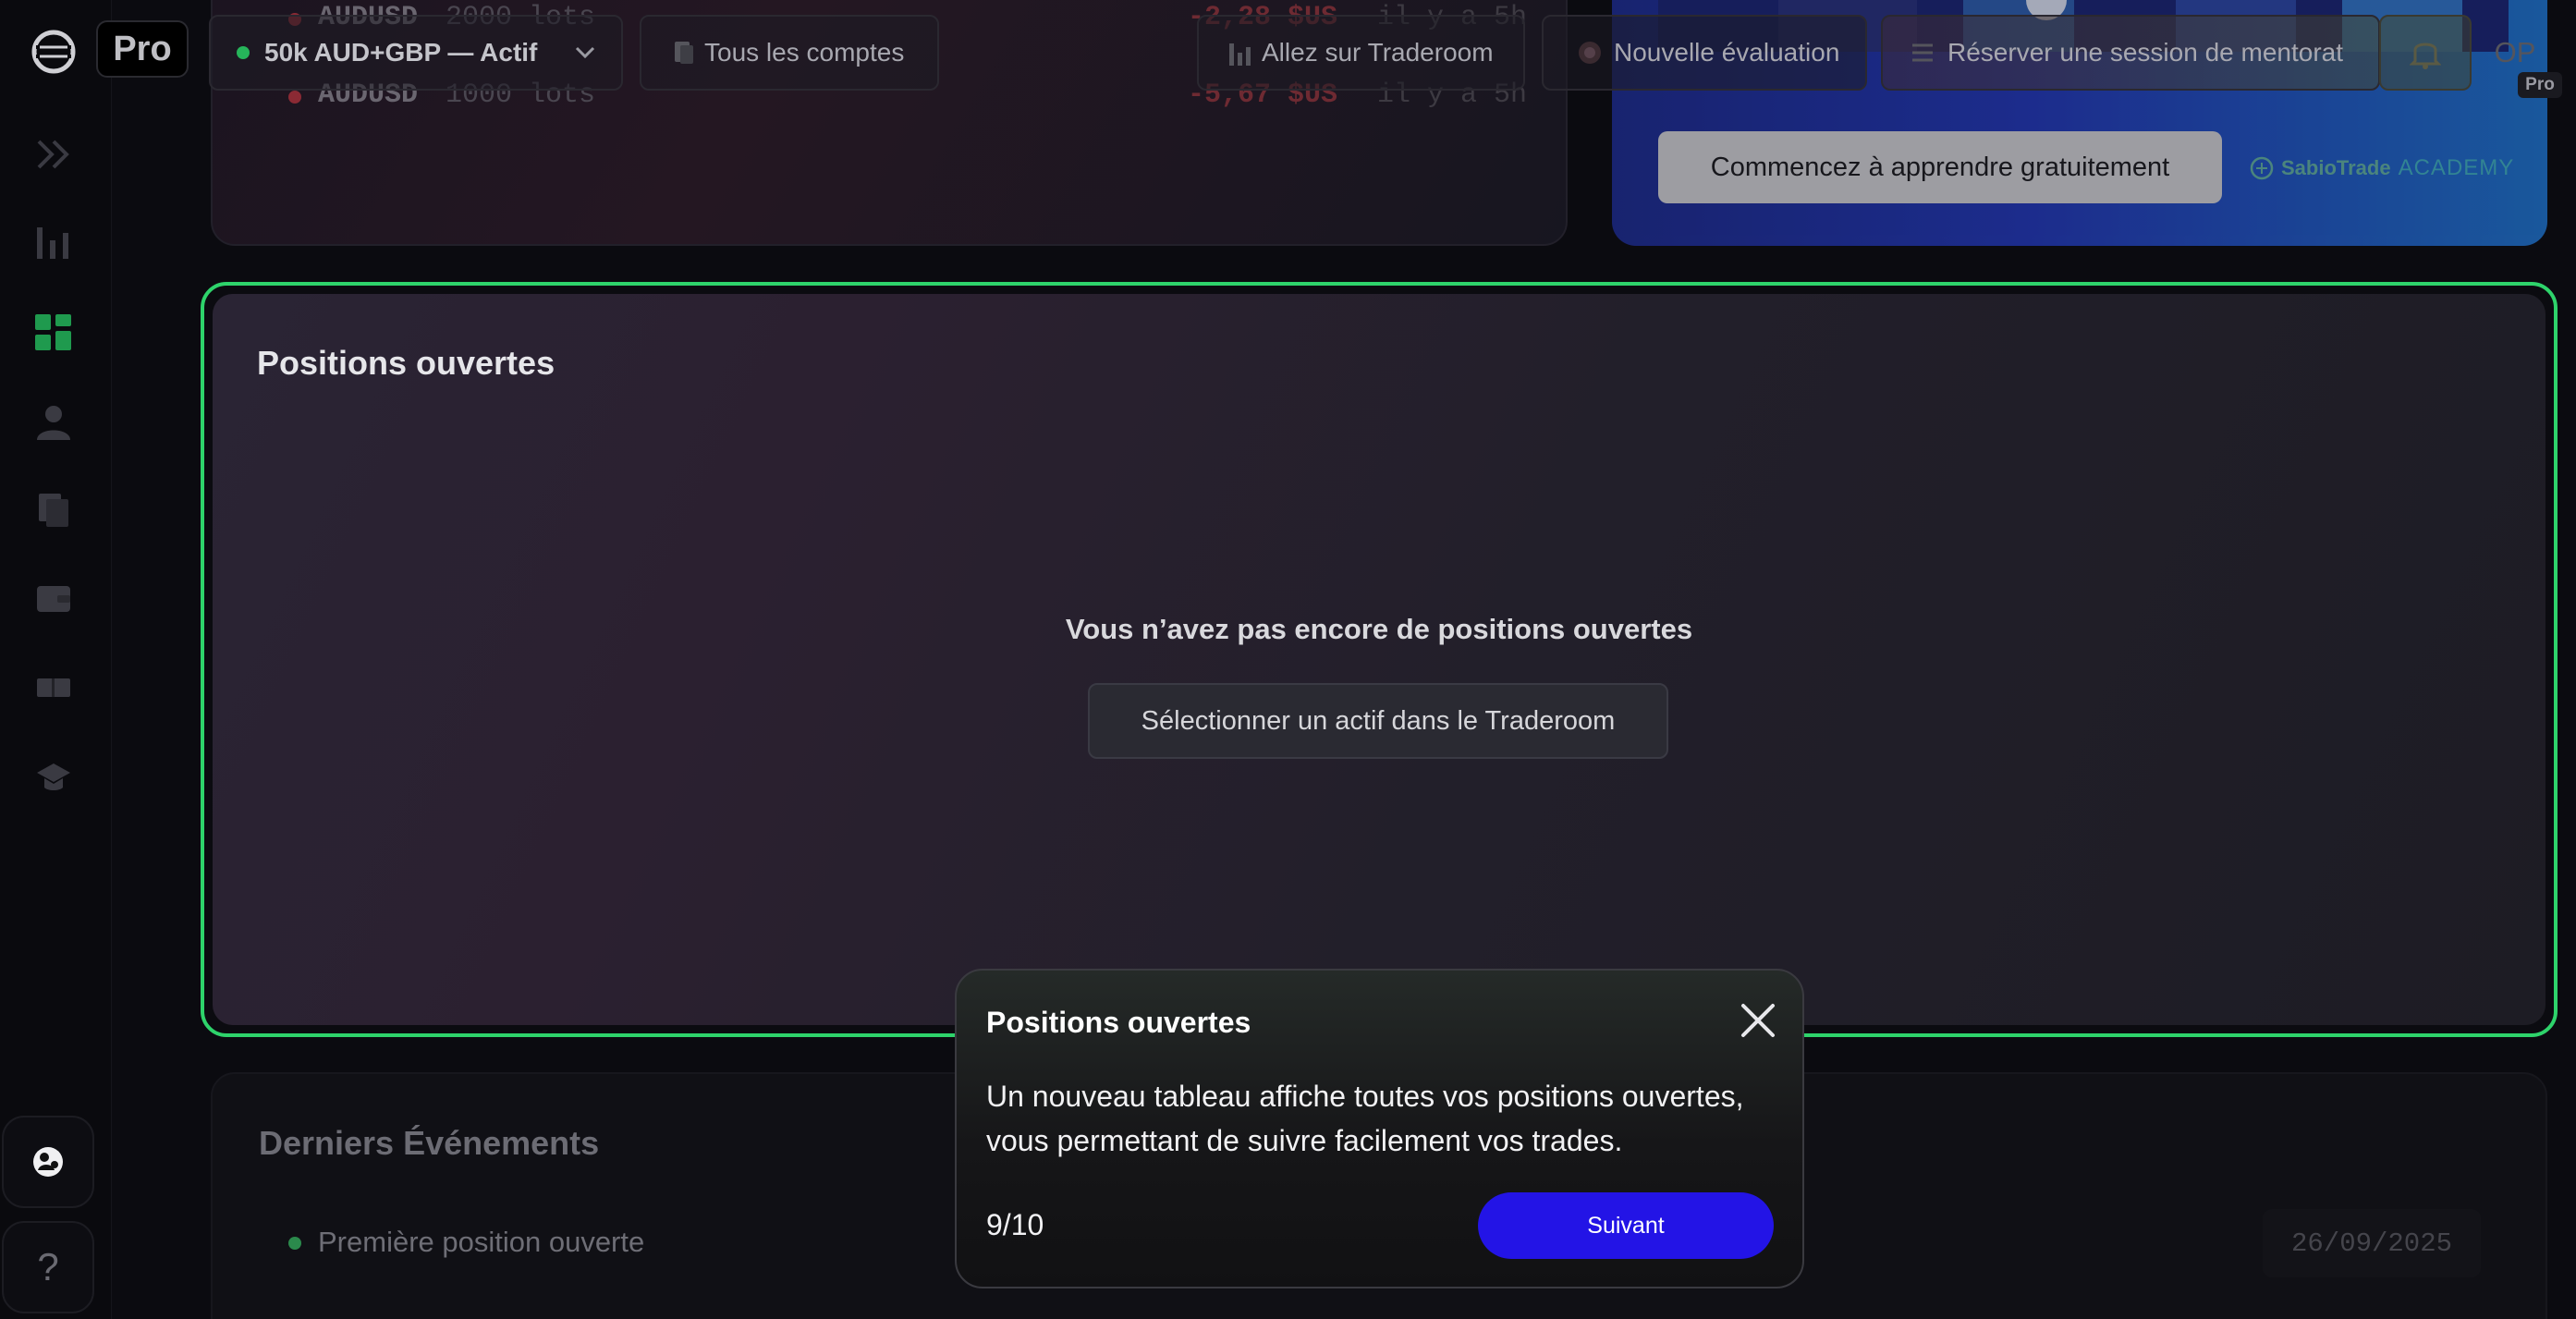 This screenshot has height=1319, width=2576. I want to click on chevron-down-icon, so click(585, 52).